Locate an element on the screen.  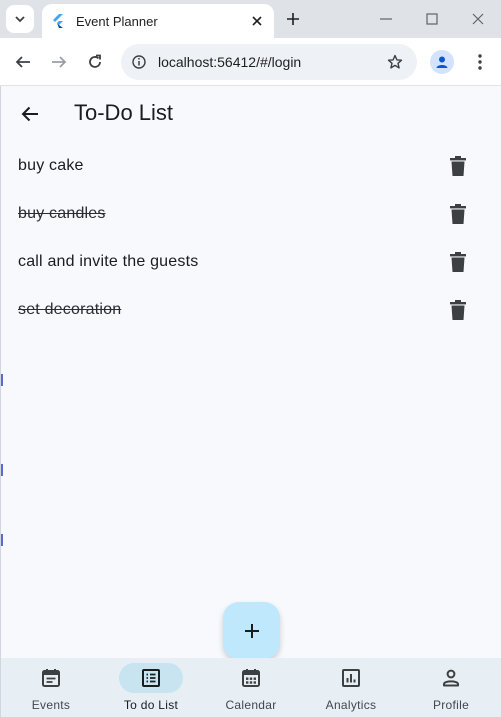
page-title: To-Do List is located at coordinates (124, 112).